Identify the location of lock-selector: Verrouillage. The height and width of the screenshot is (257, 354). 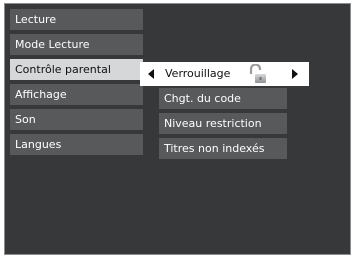
(224, 74).